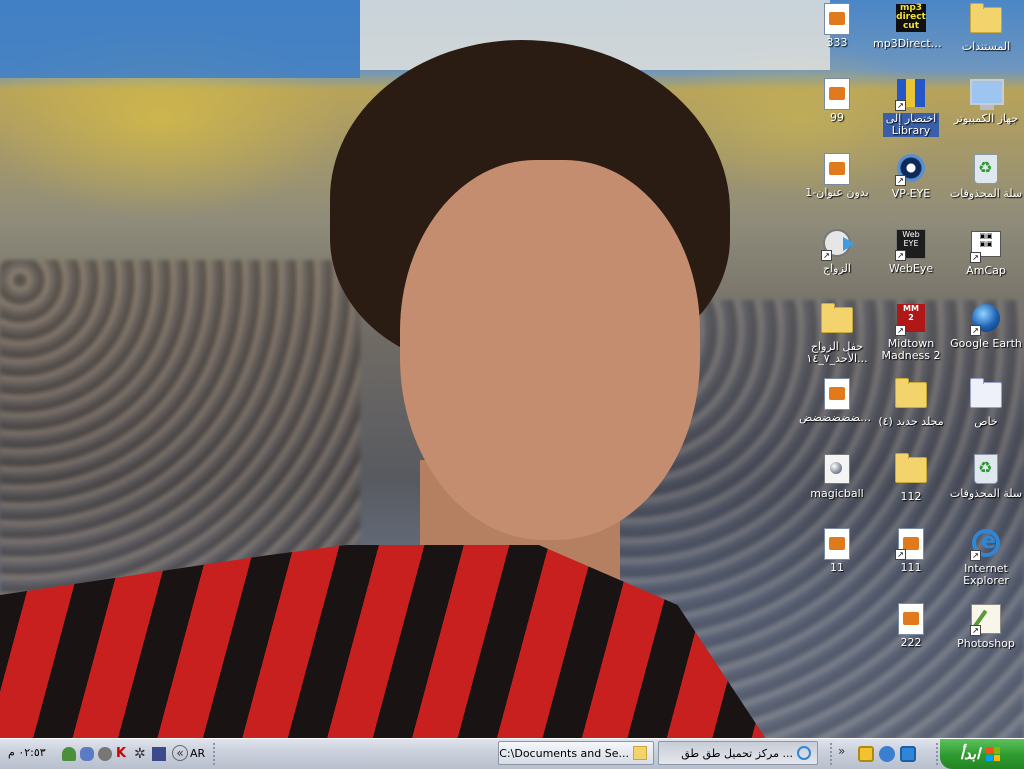 The height and width of the screenshot is (769, 1024). I want to click on tray-disc-icon, so click(105, 754).